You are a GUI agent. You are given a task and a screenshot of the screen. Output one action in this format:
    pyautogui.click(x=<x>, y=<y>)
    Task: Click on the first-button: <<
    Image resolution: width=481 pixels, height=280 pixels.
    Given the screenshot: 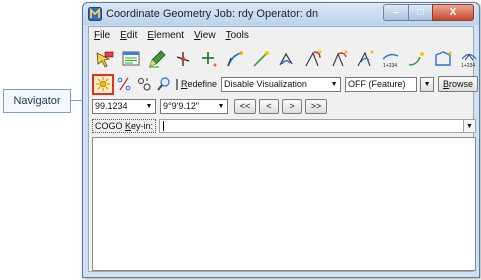 What is the action you would take?
    pyautogui.click(x=245, y=106)
    